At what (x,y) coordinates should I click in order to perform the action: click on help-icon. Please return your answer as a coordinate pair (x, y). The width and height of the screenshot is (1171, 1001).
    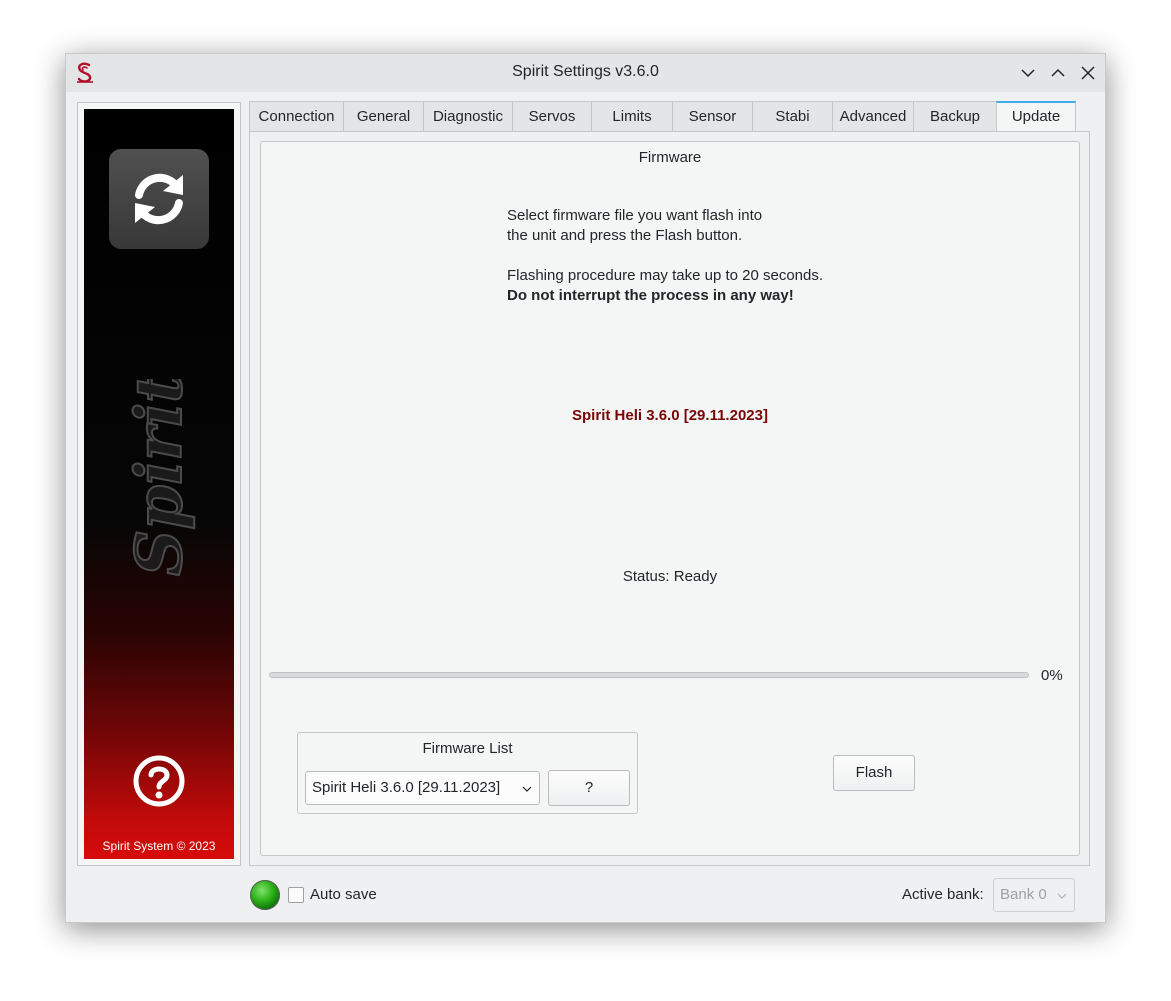
    Looking at the image, I should click on (159, 781).